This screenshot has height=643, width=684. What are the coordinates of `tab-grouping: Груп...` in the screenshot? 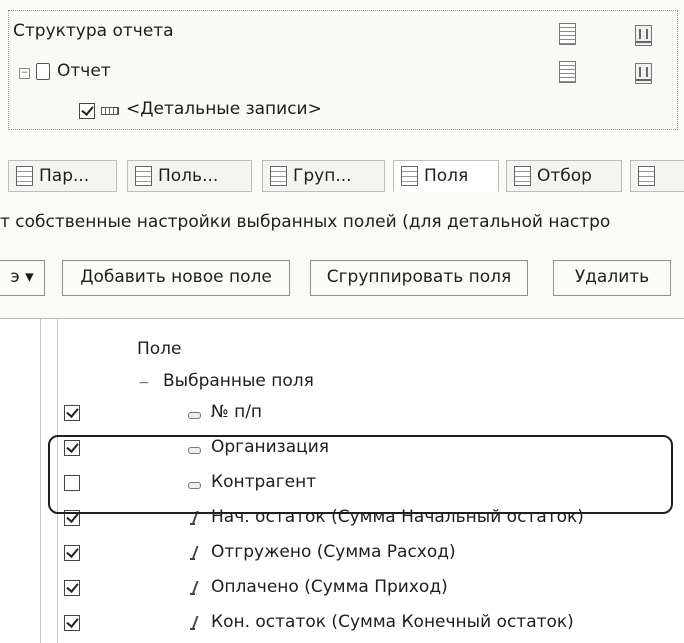 It's located at (323, 176).